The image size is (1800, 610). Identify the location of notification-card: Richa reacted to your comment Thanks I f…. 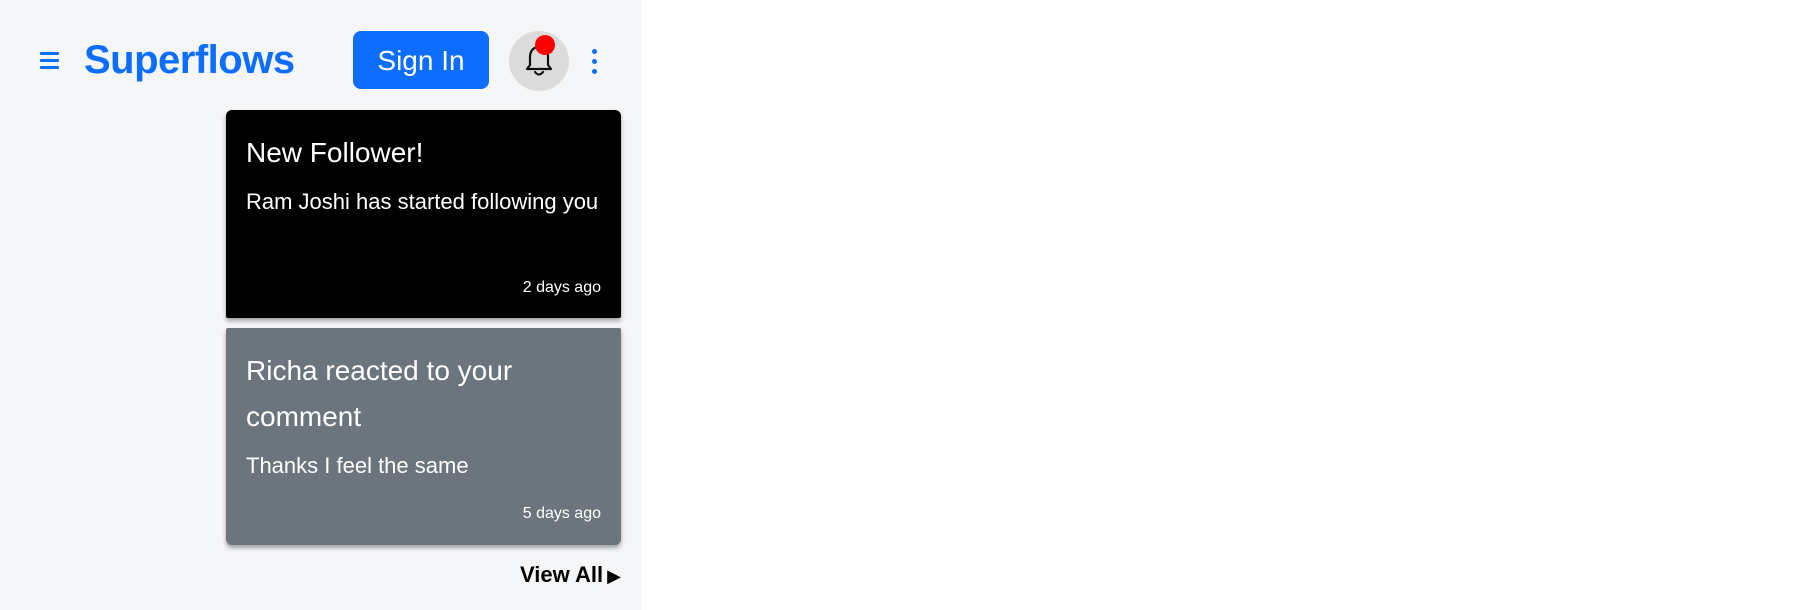
(423, 436).